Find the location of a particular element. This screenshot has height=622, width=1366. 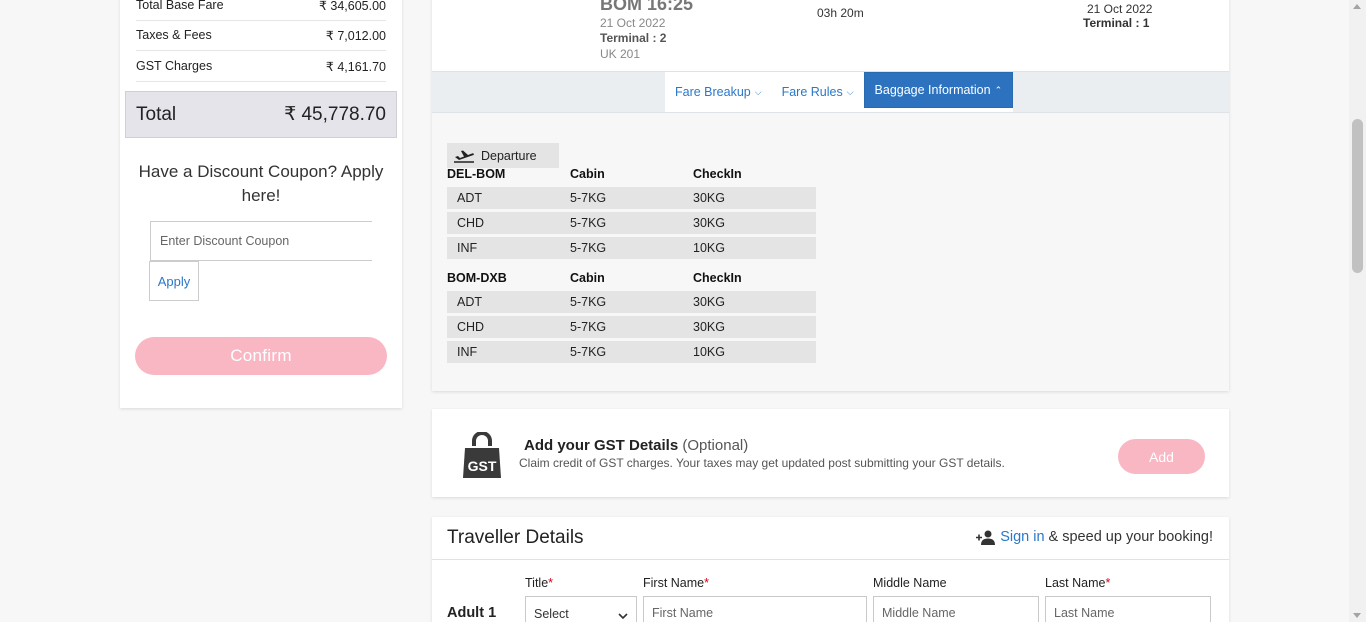

scroll-down-arrow-icon is located at coordinates (1357, 615).